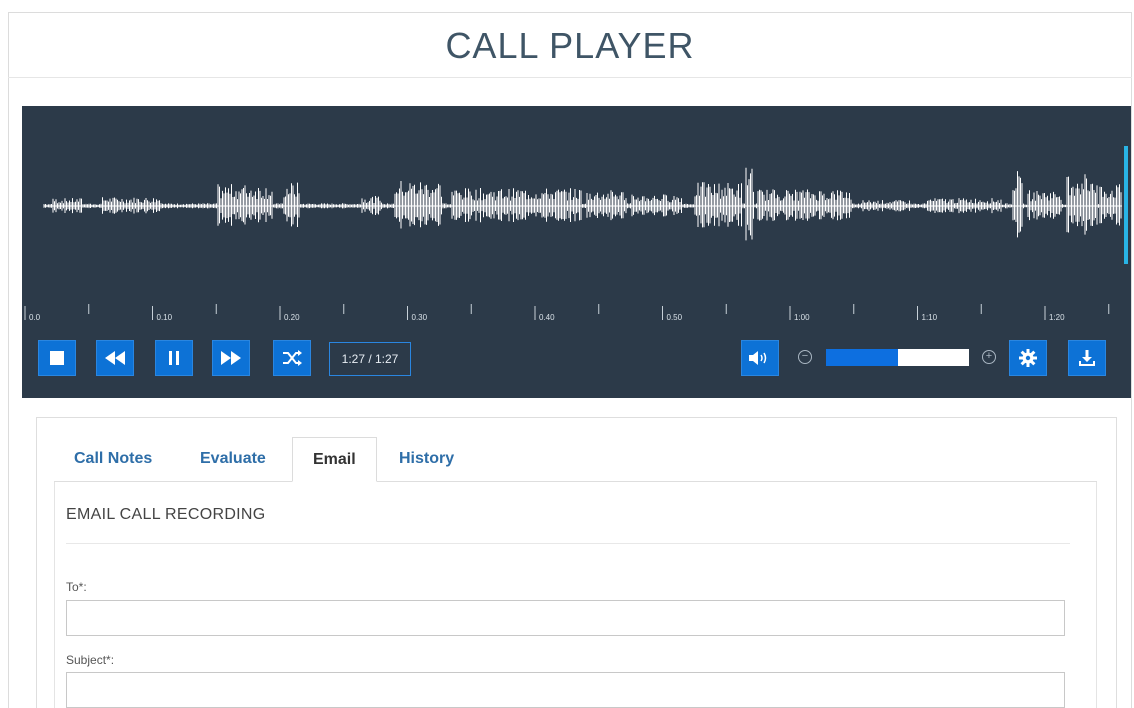  What do you see at coordinates (930, 317) in the screenshot?
I see `timeline-label: 1:10` at bounding box center [930, 317].